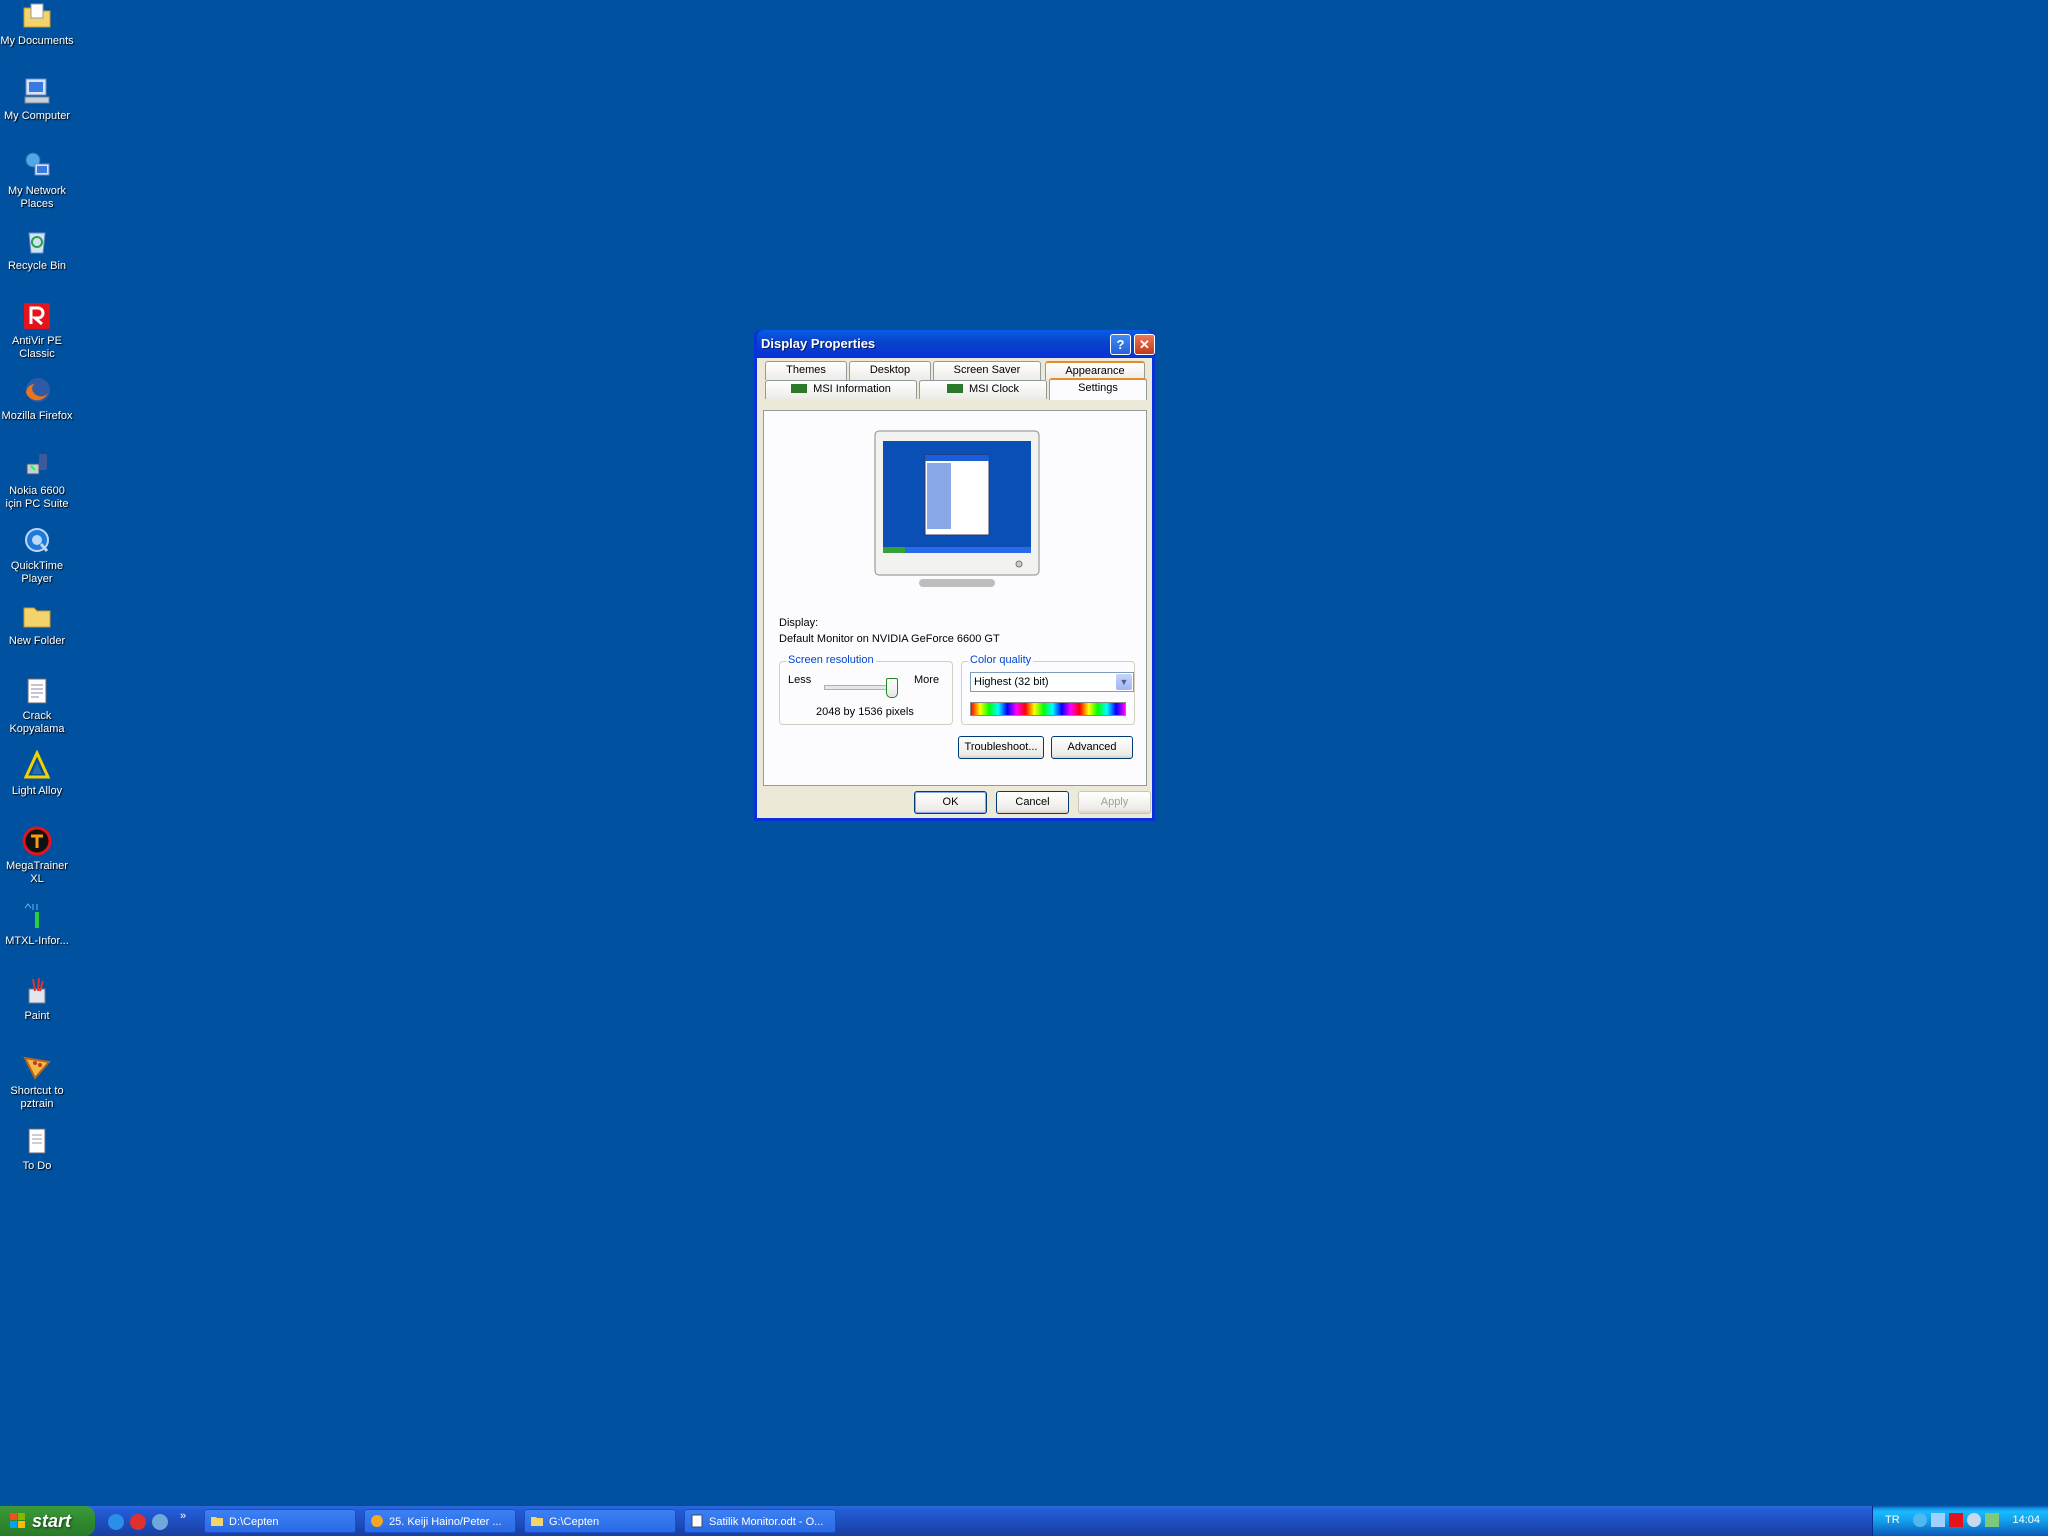  I want to click on screen-resolution-label: Screen resolution, so click(831, 660).